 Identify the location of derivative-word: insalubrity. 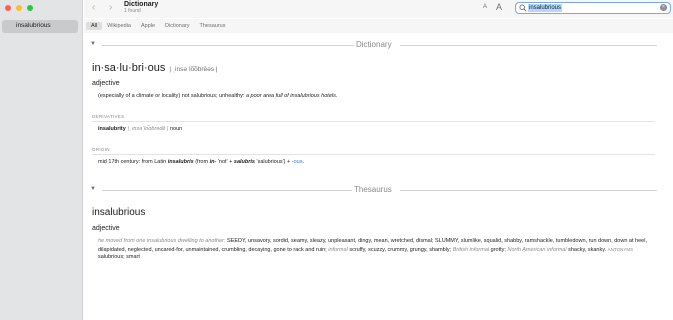
(112, 129).